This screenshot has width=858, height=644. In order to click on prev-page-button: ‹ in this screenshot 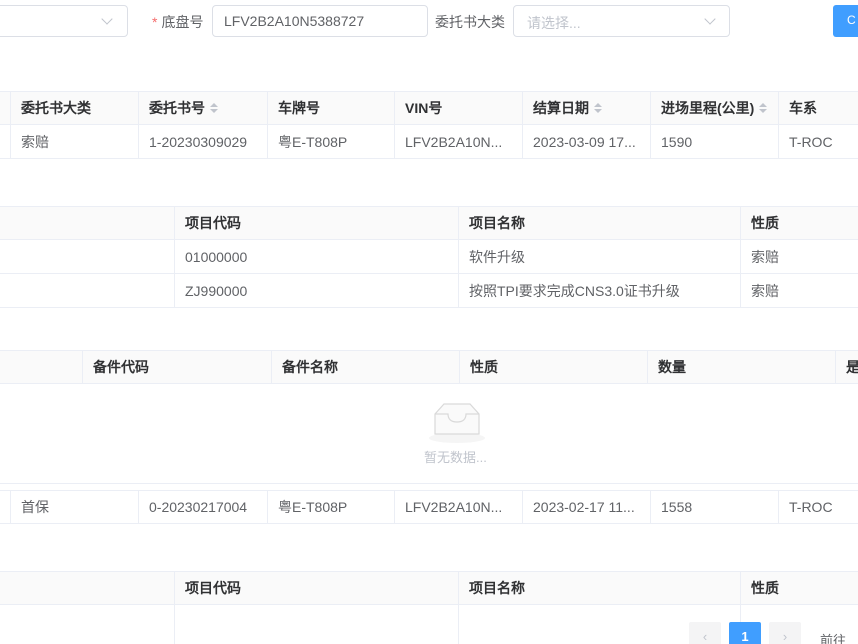, I will do `click(705, 633)`.